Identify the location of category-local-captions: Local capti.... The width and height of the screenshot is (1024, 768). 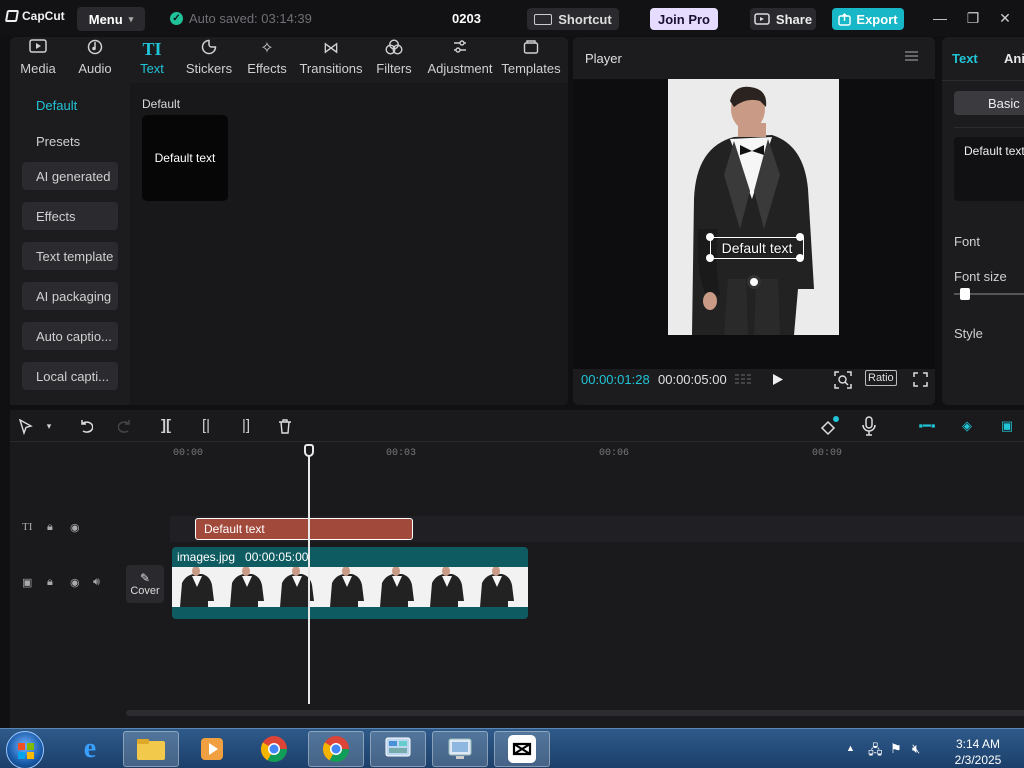
(70, 376).